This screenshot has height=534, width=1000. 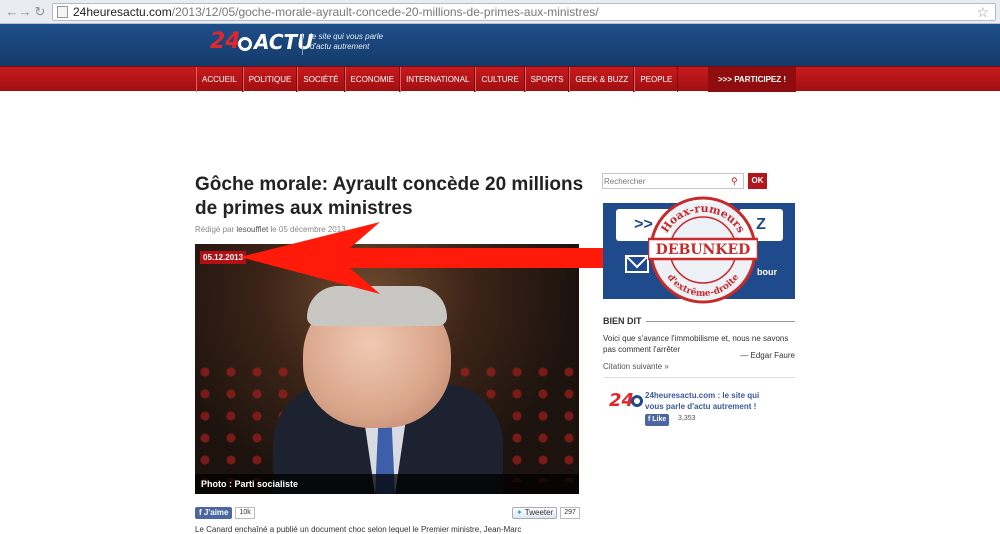 I want to click on heading-rule, so click(x=720, y=321).